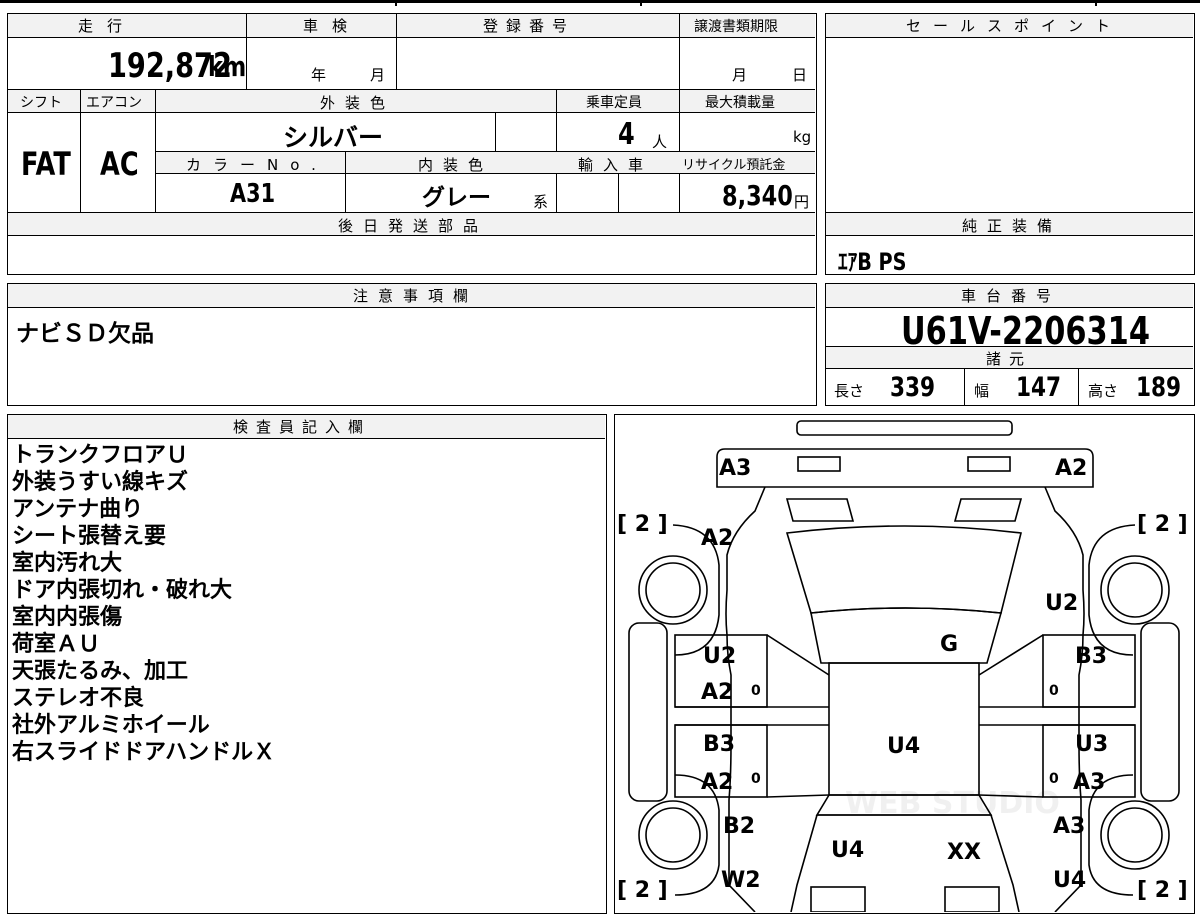 This screenshot has height=914, width=1200. What do you see at coordinates (1039, 387) in the screenshot?
I see `width-value: 147` at bounding box center [1039, 387].